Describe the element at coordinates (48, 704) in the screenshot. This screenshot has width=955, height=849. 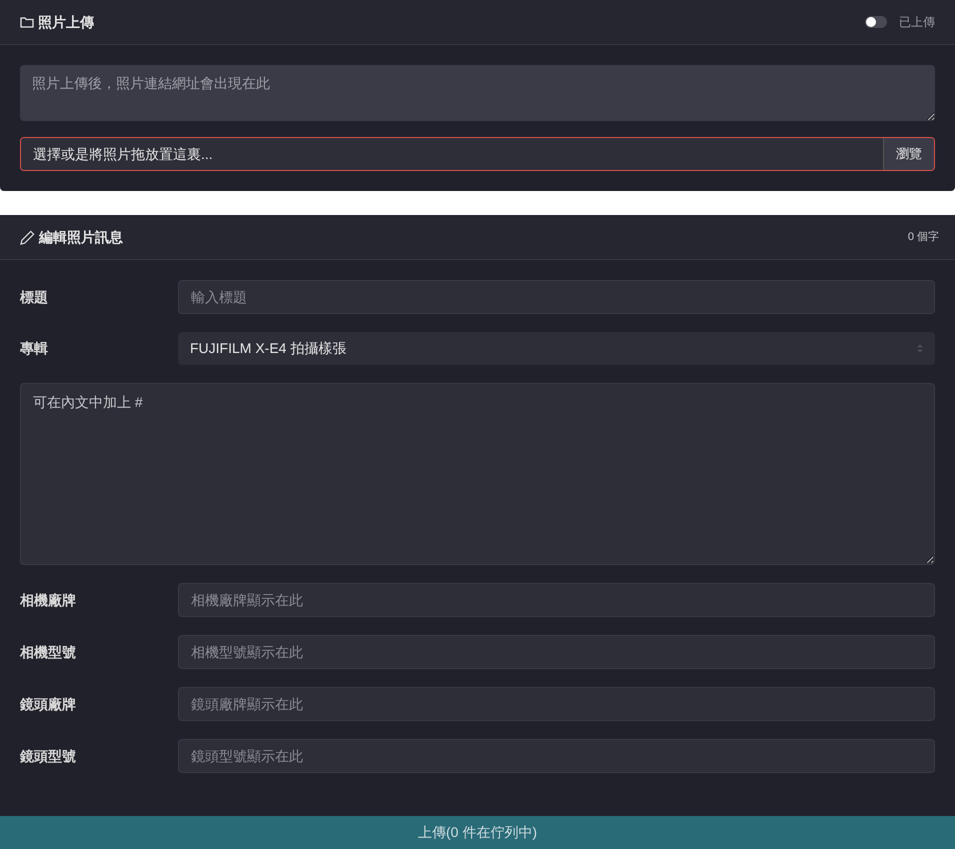
I see `field-label: 鏡頭廠牌` at that location.